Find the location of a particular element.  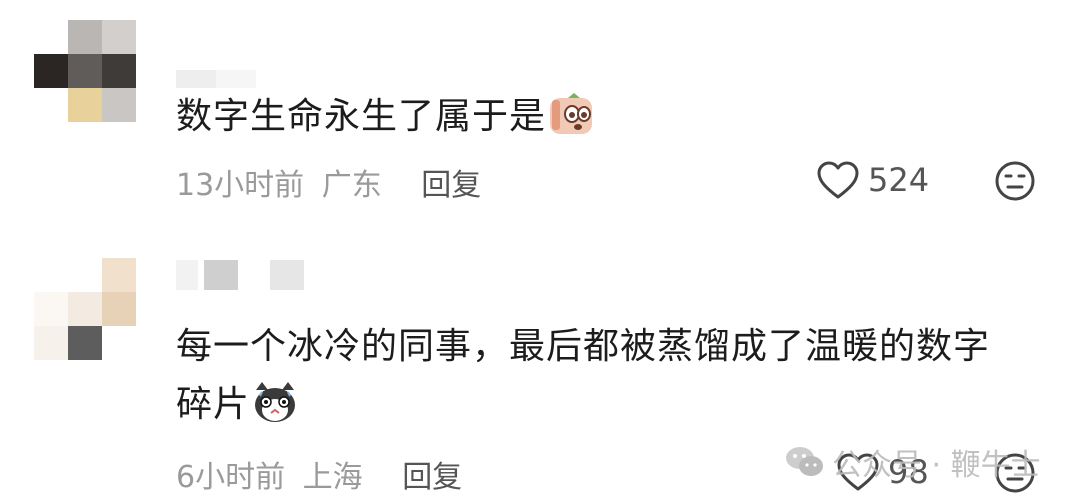

heart-outline-icon is located at coordinates (838, 180).